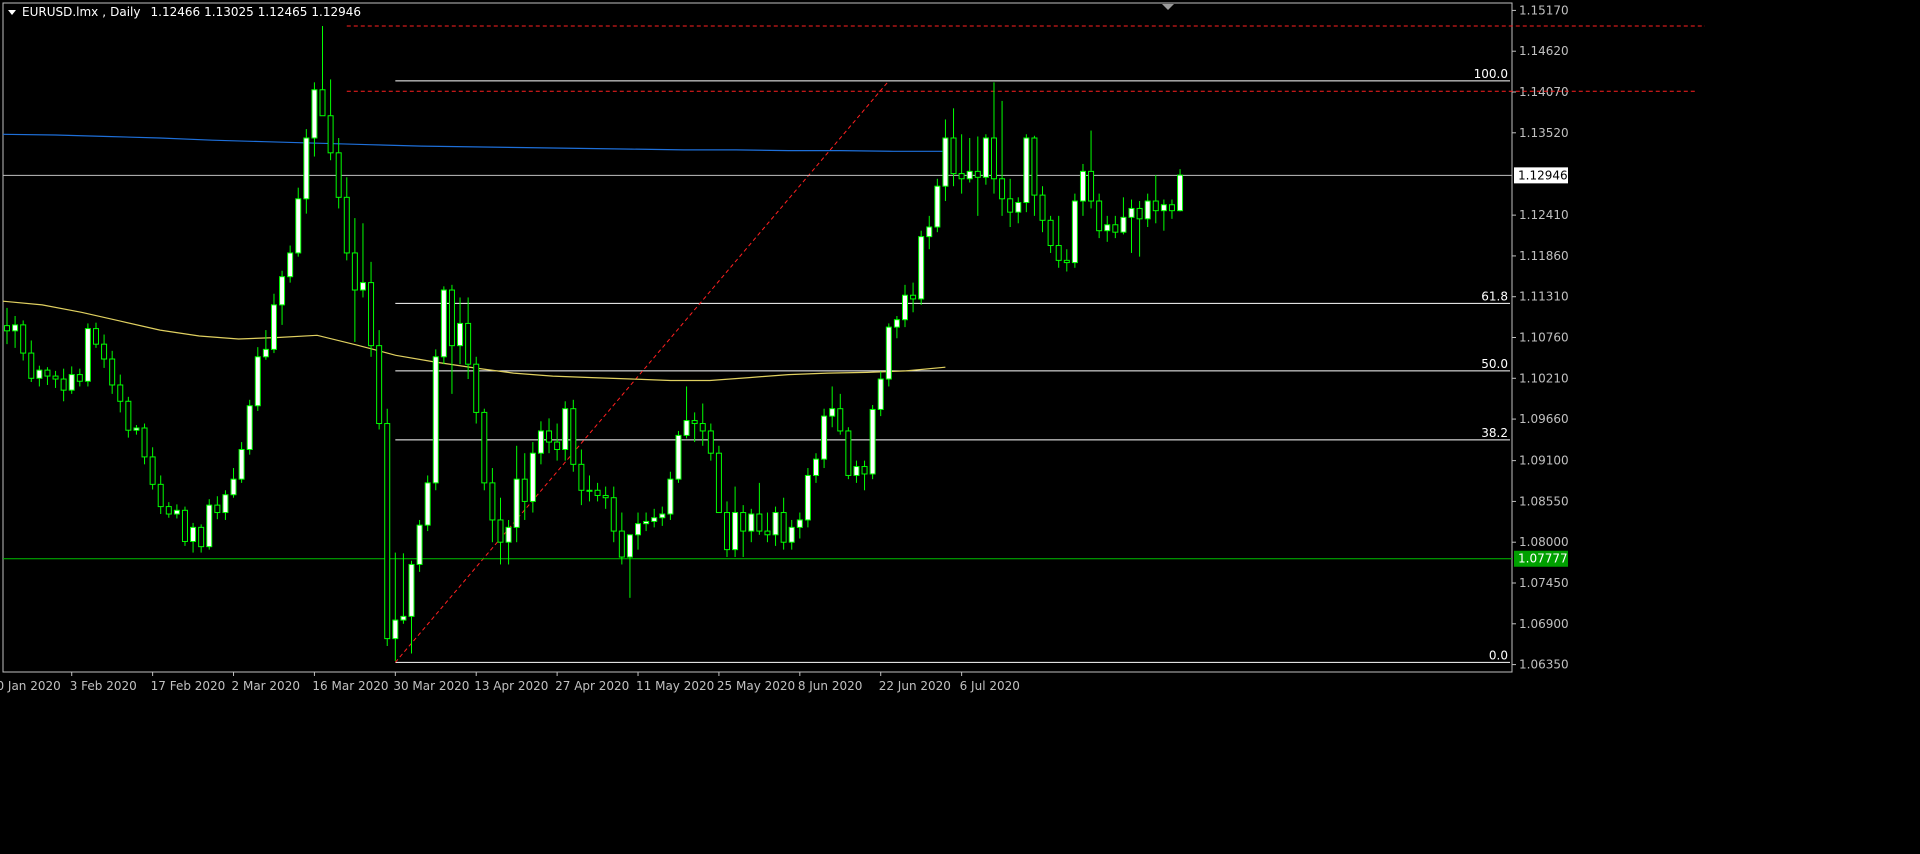 The image size is (1920, 854). I want to click on time-axis-label: 16 Mar 2020, so click(350, 686).